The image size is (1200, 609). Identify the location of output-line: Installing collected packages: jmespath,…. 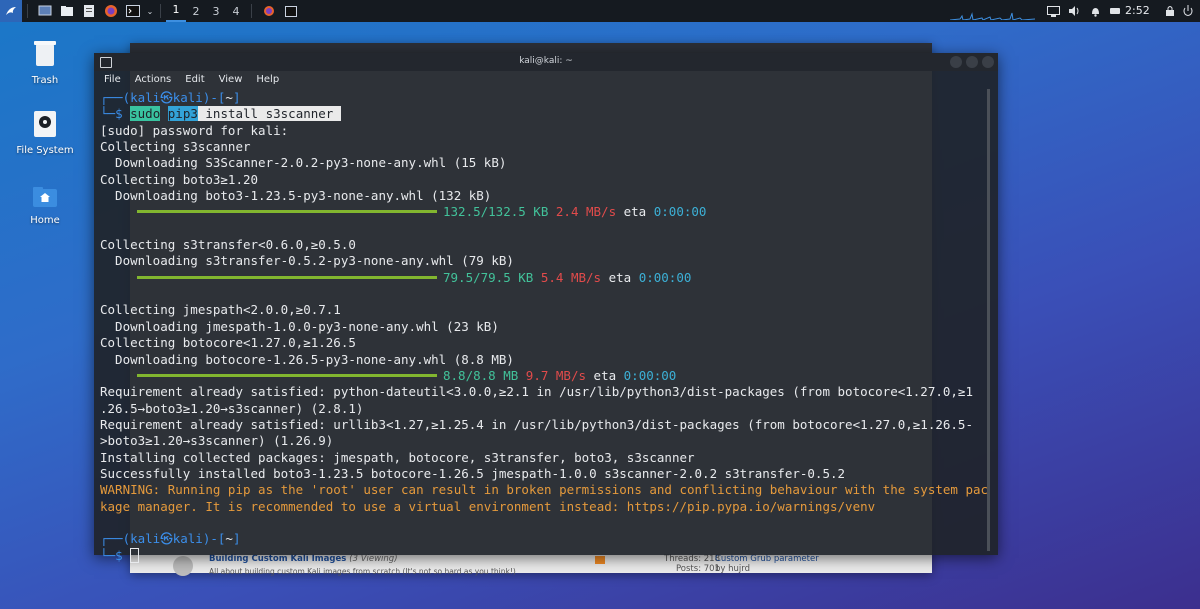
(397, 457).